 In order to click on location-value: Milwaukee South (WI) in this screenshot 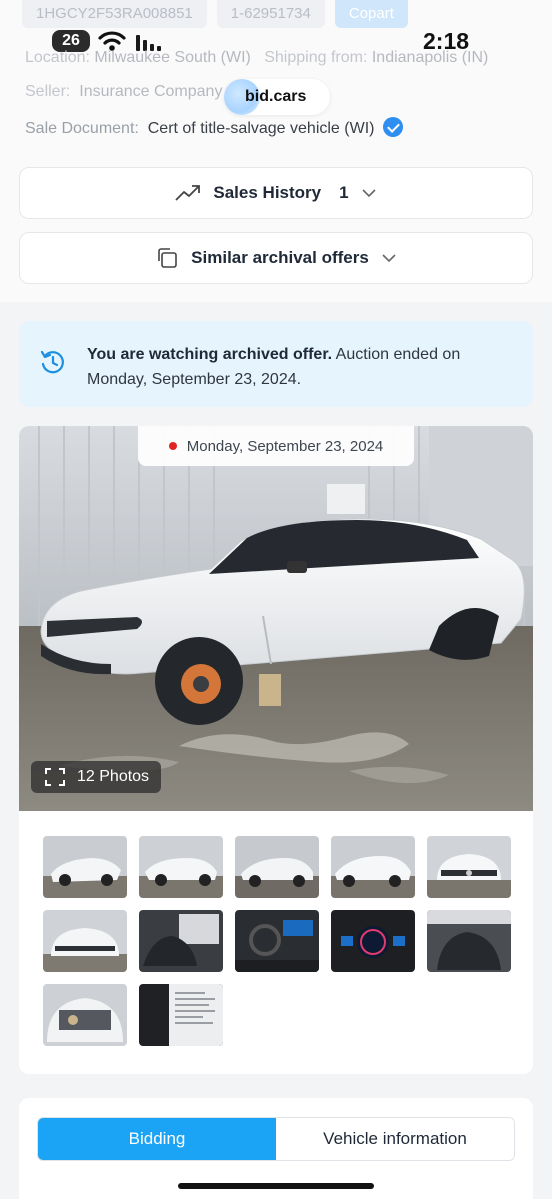, I will do `click(172, 57)`.